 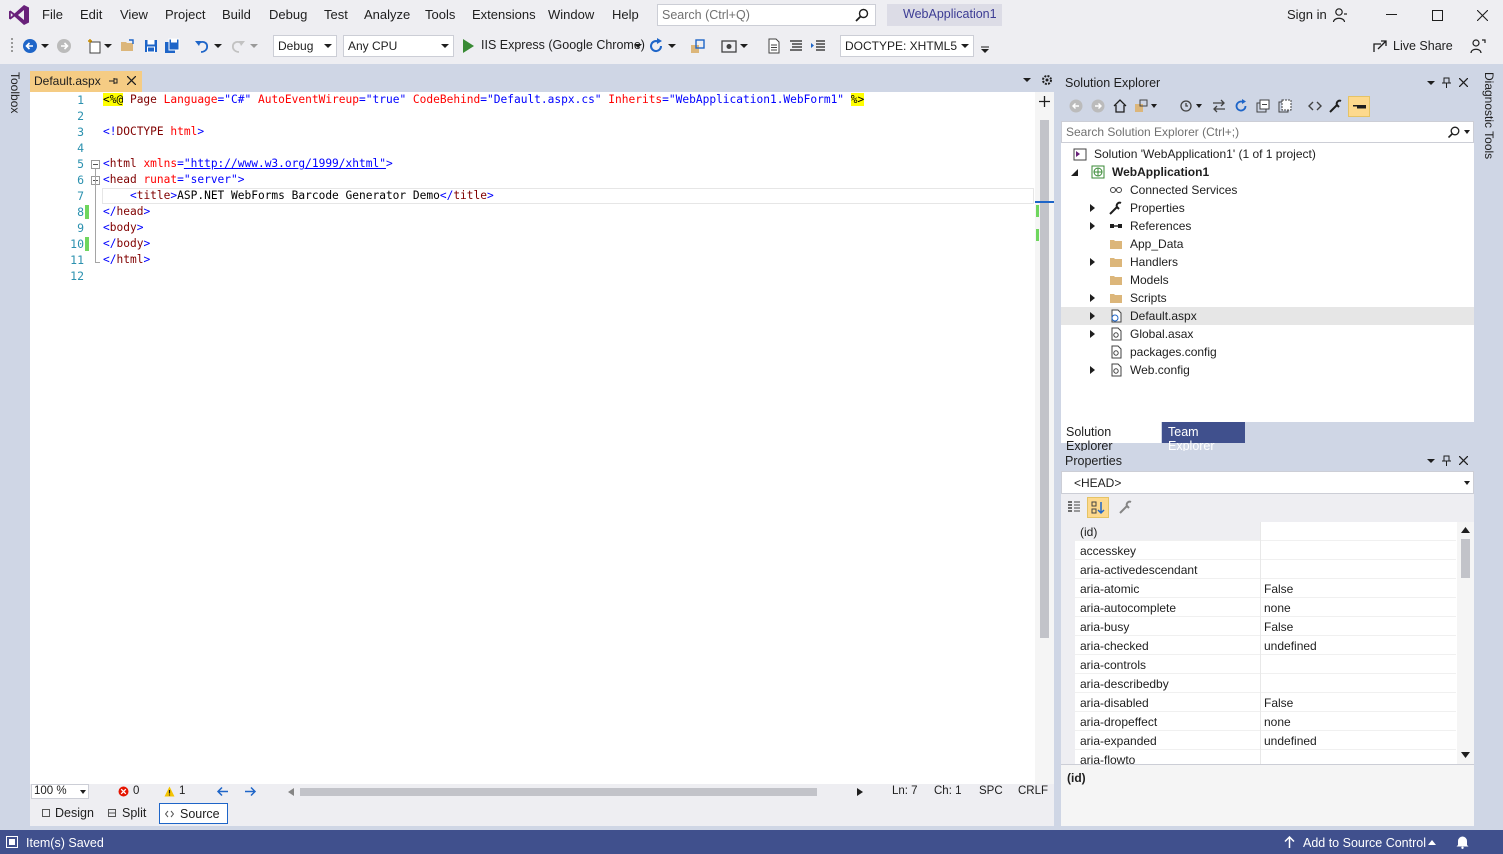 I want to click on property-row: aria-dropeffect none, so click(x=1258, y=721).